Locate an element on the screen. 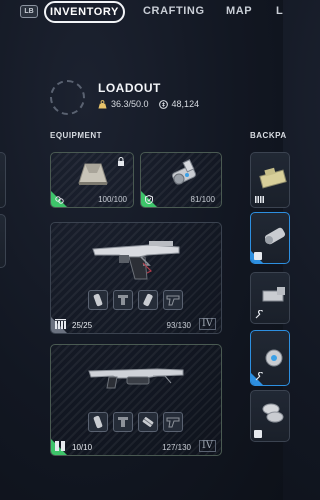  loadout-stats: 36.3/50.0 48,124 is located at coordinates (148, 104).